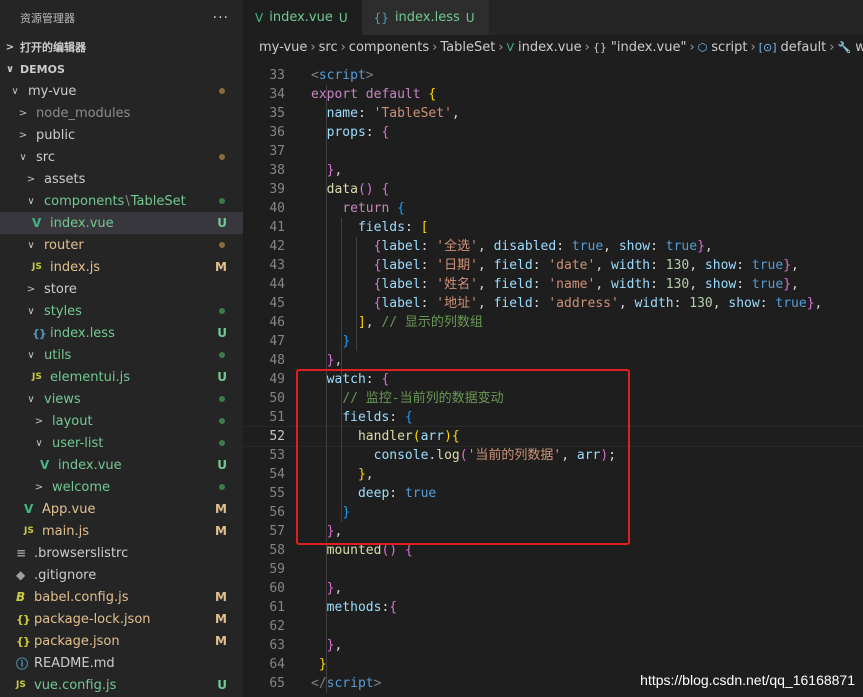  What do you see at coordinates (121, 487) in the screenshot?
I see `tree-item: > welcome` at bounding box center [121, 487].